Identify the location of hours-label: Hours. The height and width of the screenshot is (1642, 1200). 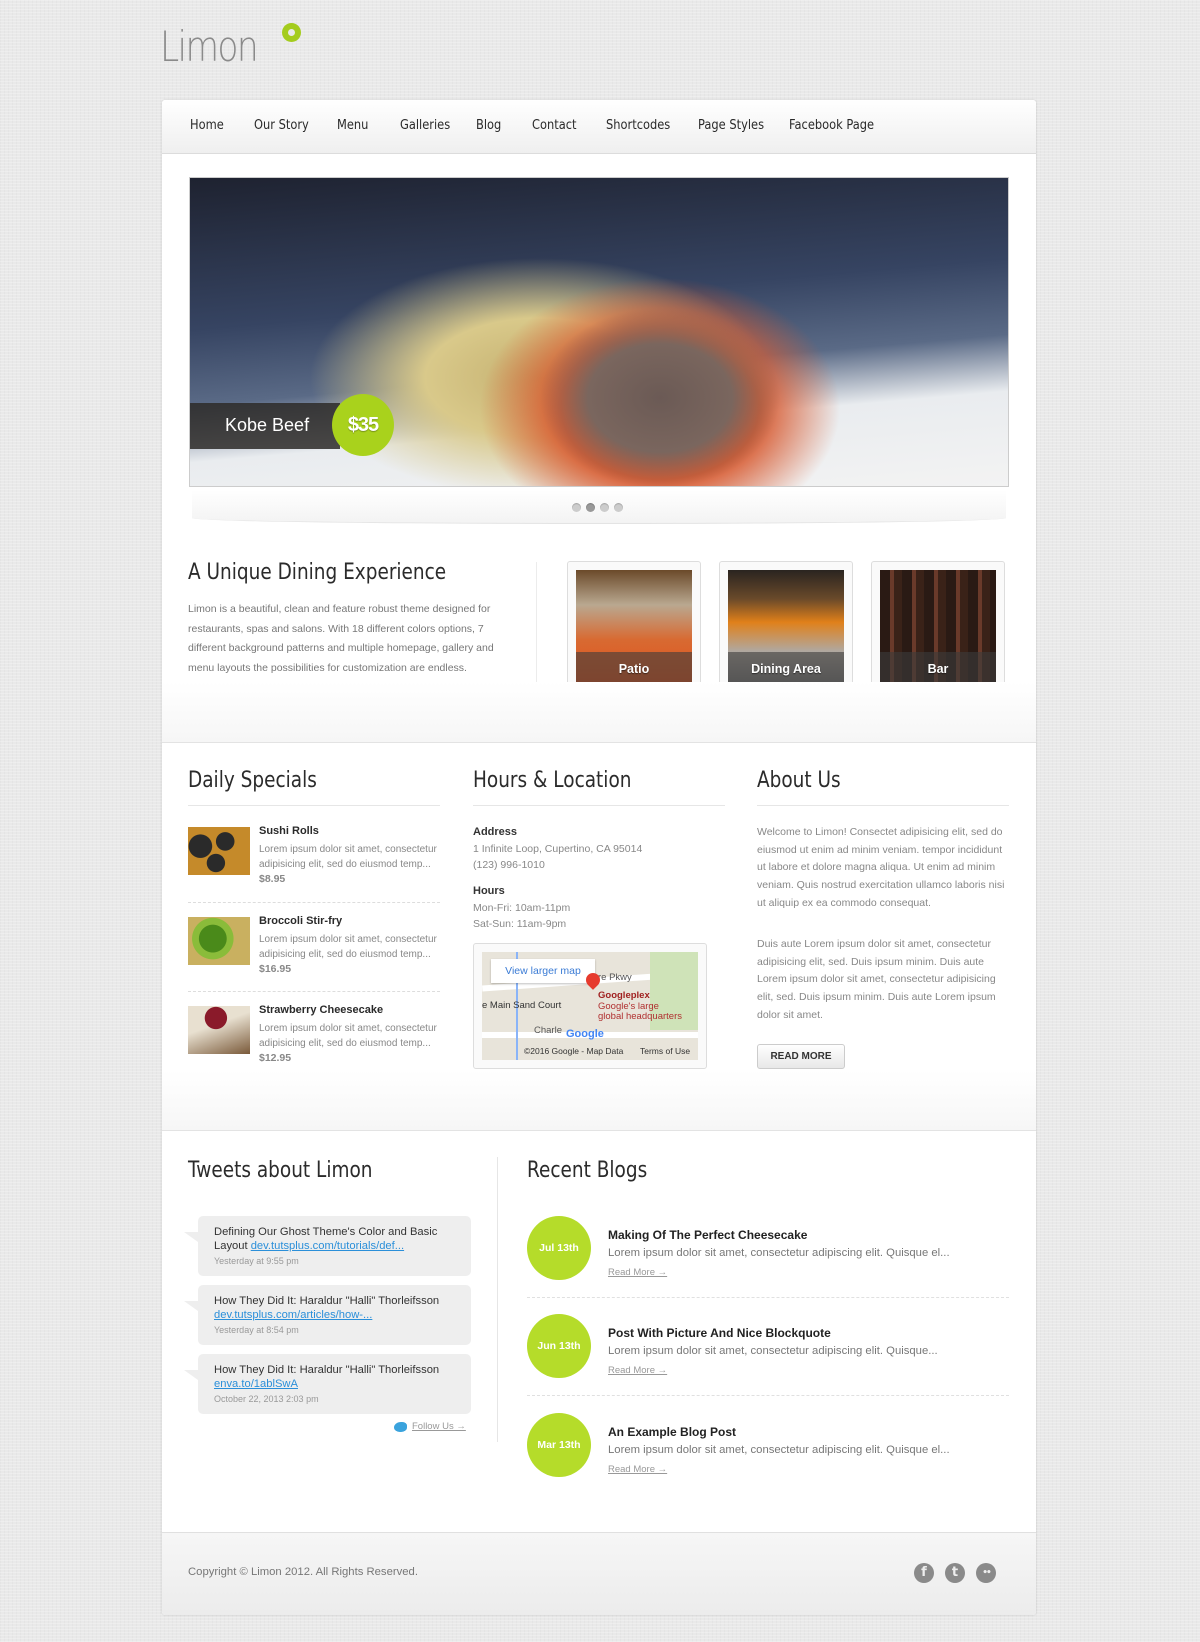
(489, 891).